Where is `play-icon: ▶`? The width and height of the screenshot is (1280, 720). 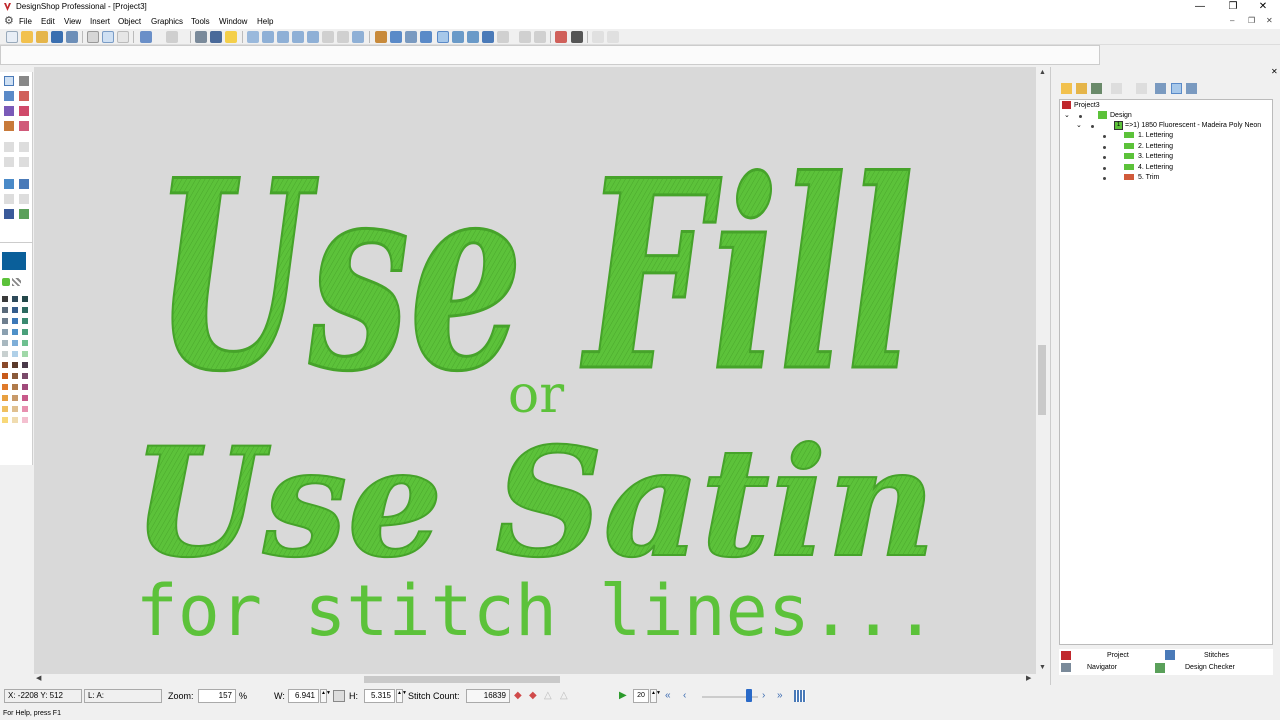 play-icon: ▶ is located at coordinates (623, 695).